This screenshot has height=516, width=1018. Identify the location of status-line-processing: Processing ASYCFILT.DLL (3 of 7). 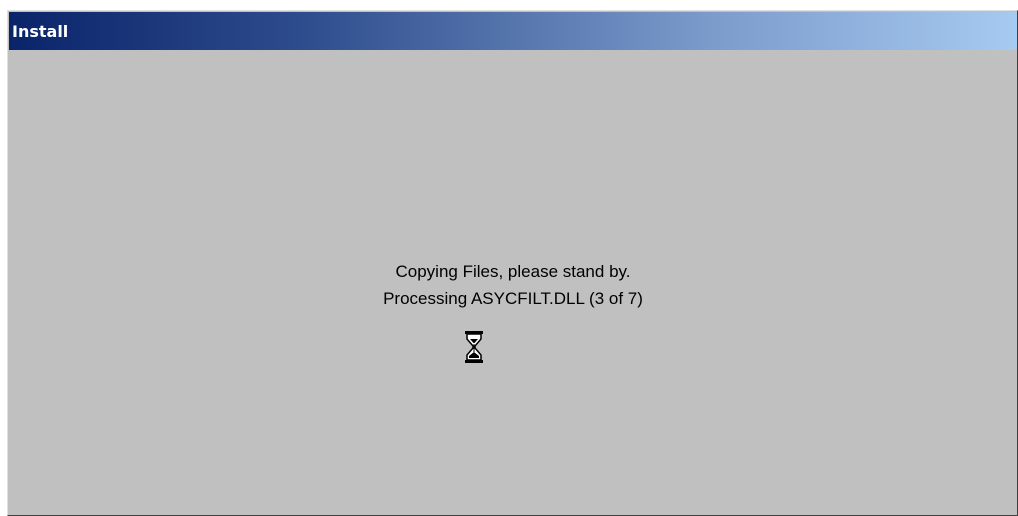
(513, 298).